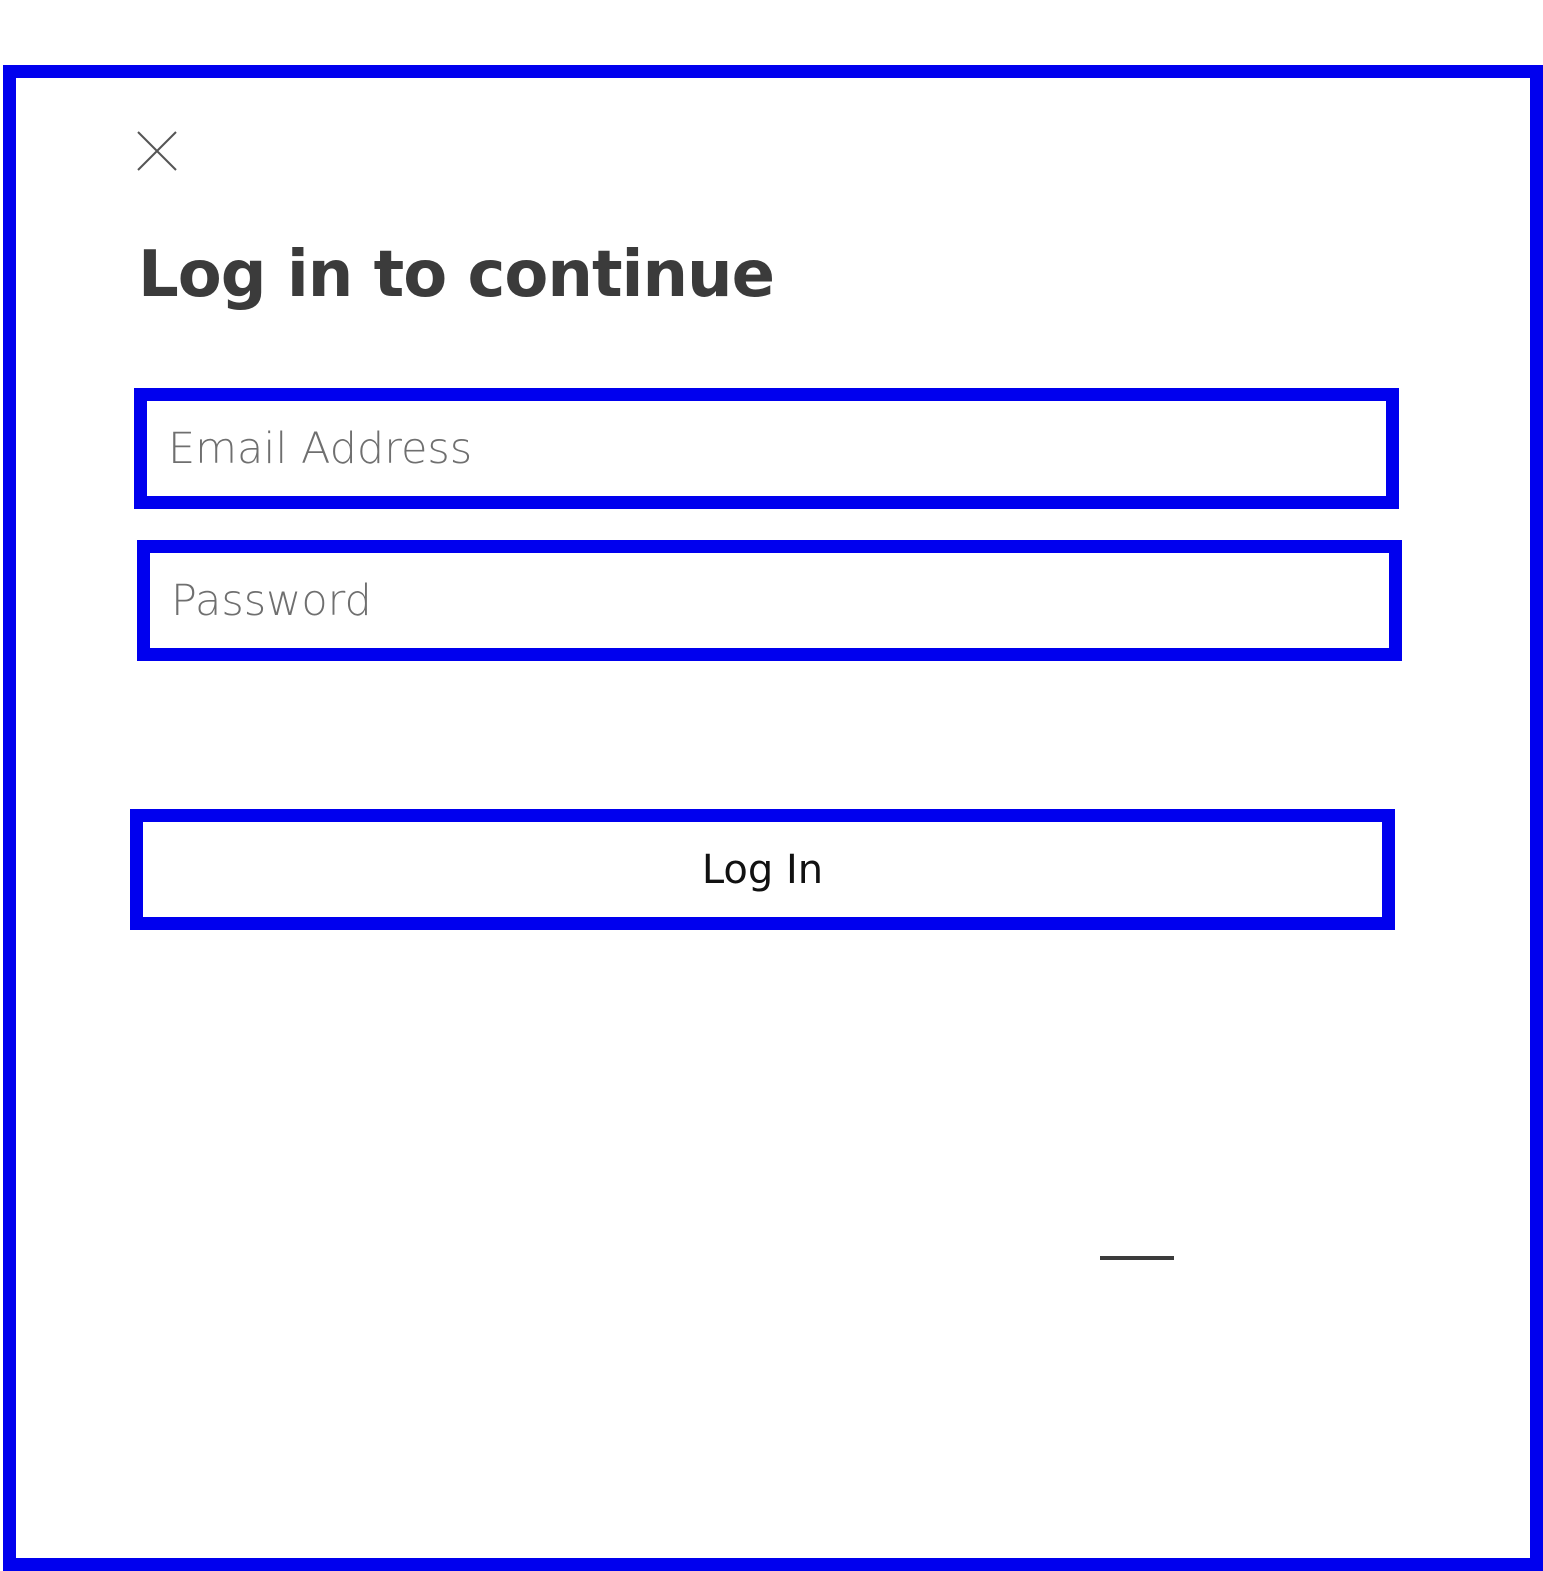  What do you see at coordinates (1137, 1258) in the screenshot?
I see `divider-dash` at bounding box center [1137, 1258].